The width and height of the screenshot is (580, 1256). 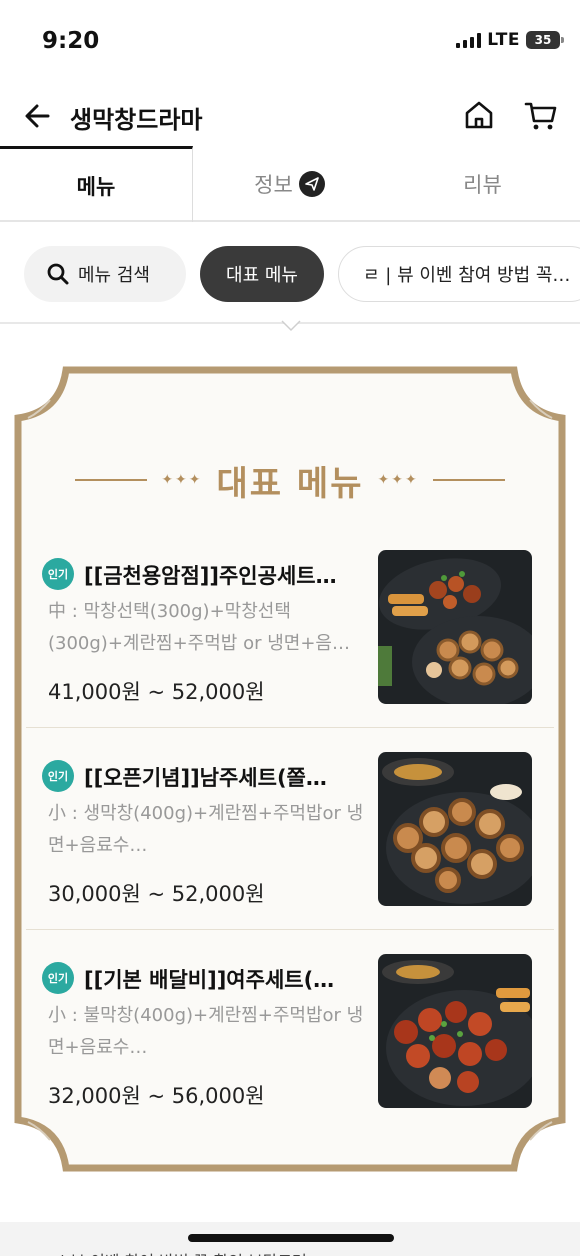 I want to click on menu-item-price: 41,000원 ~ 52,000원, so click(x=156, y=692).